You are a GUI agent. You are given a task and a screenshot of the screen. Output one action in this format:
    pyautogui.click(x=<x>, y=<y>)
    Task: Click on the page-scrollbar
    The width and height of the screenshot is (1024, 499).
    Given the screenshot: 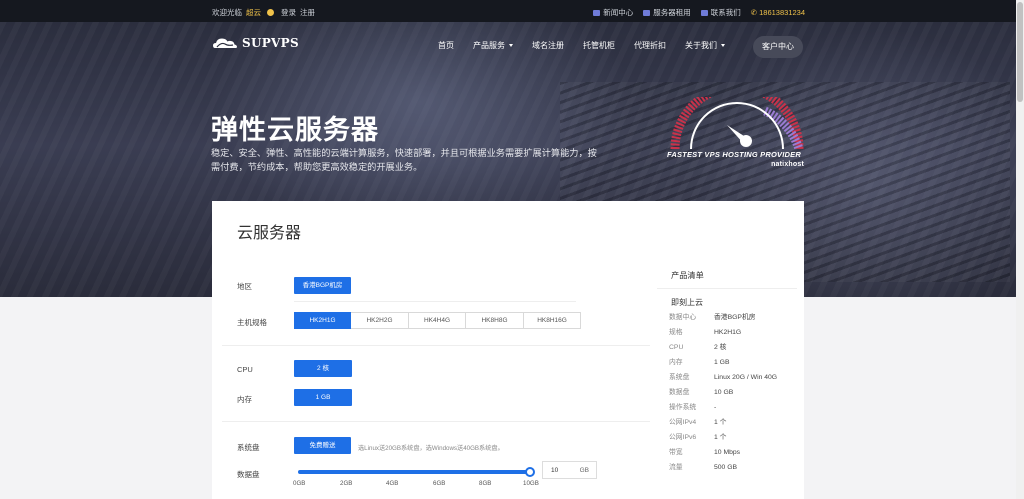 What is the action you would take?
    pyautogui.click(x=1020, y=249)
    